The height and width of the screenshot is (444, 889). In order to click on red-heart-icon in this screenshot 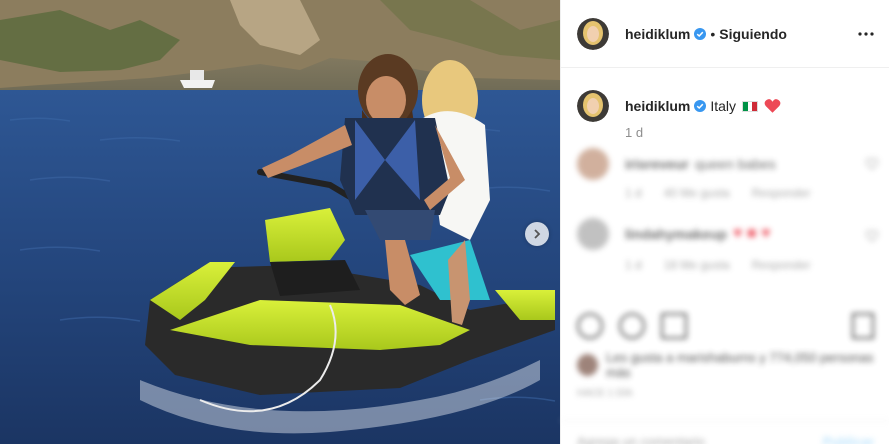, I will do `click(772, 106)`.